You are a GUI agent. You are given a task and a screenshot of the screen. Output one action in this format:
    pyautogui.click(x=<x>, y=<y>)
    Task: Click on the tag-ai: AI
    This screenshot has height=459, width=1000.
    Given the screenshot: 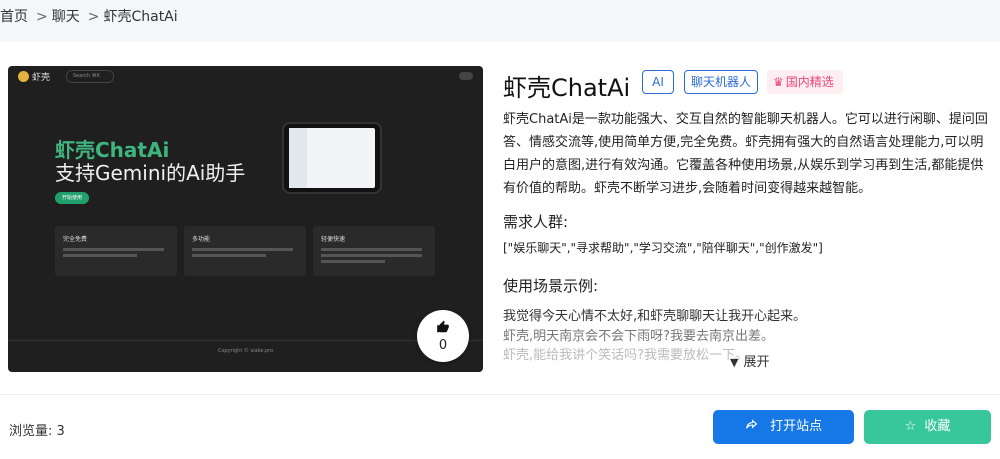 What is the action you would take?
    pyautogui.click(x=658, y=82)
    